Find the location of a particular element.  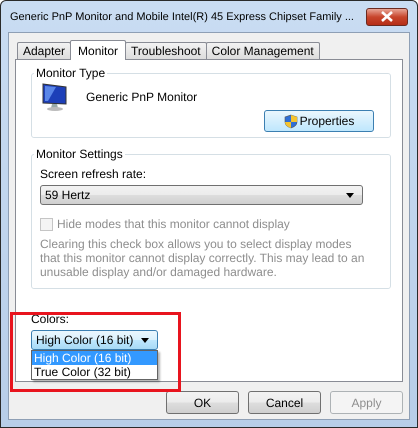

checkbox-label: Hide modes that this monitor cannot display is located at coordinates (173, 224).